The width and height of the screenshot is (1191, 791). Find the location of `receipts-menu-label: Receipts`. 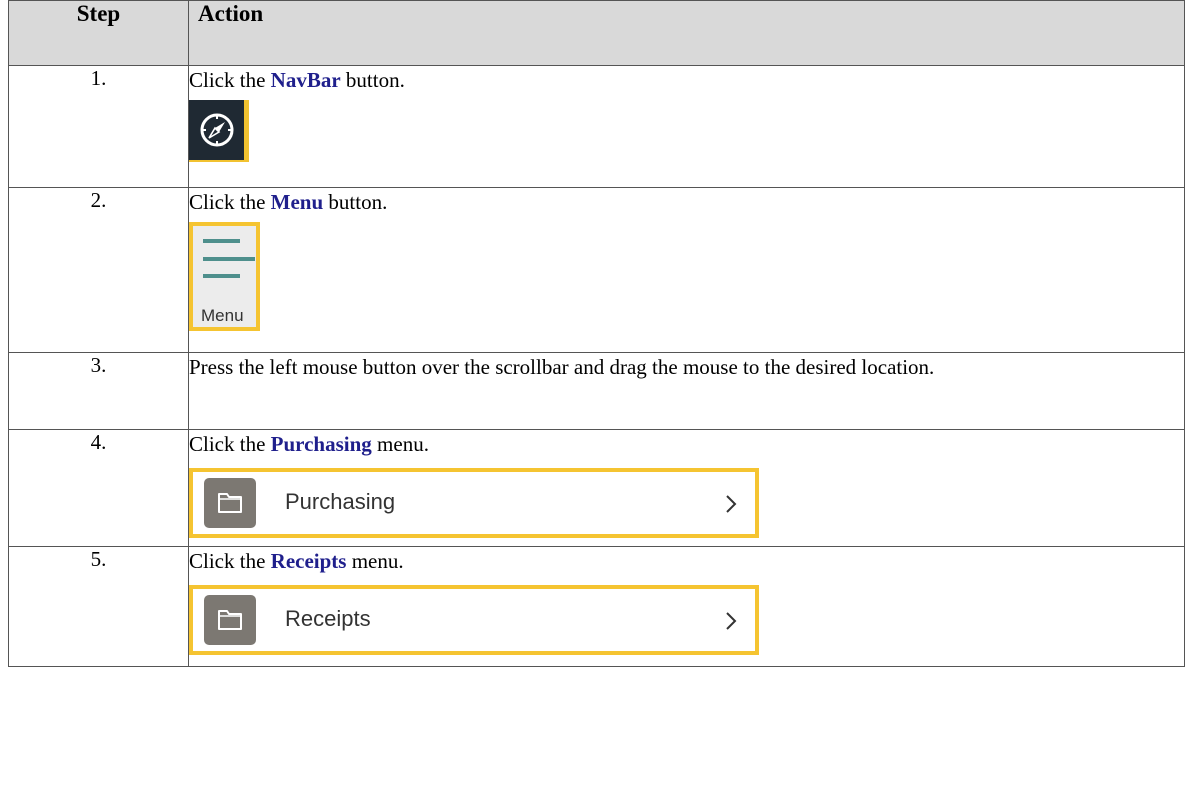

receipts-menu-label: Receipts is located at coordinates (328, 618).